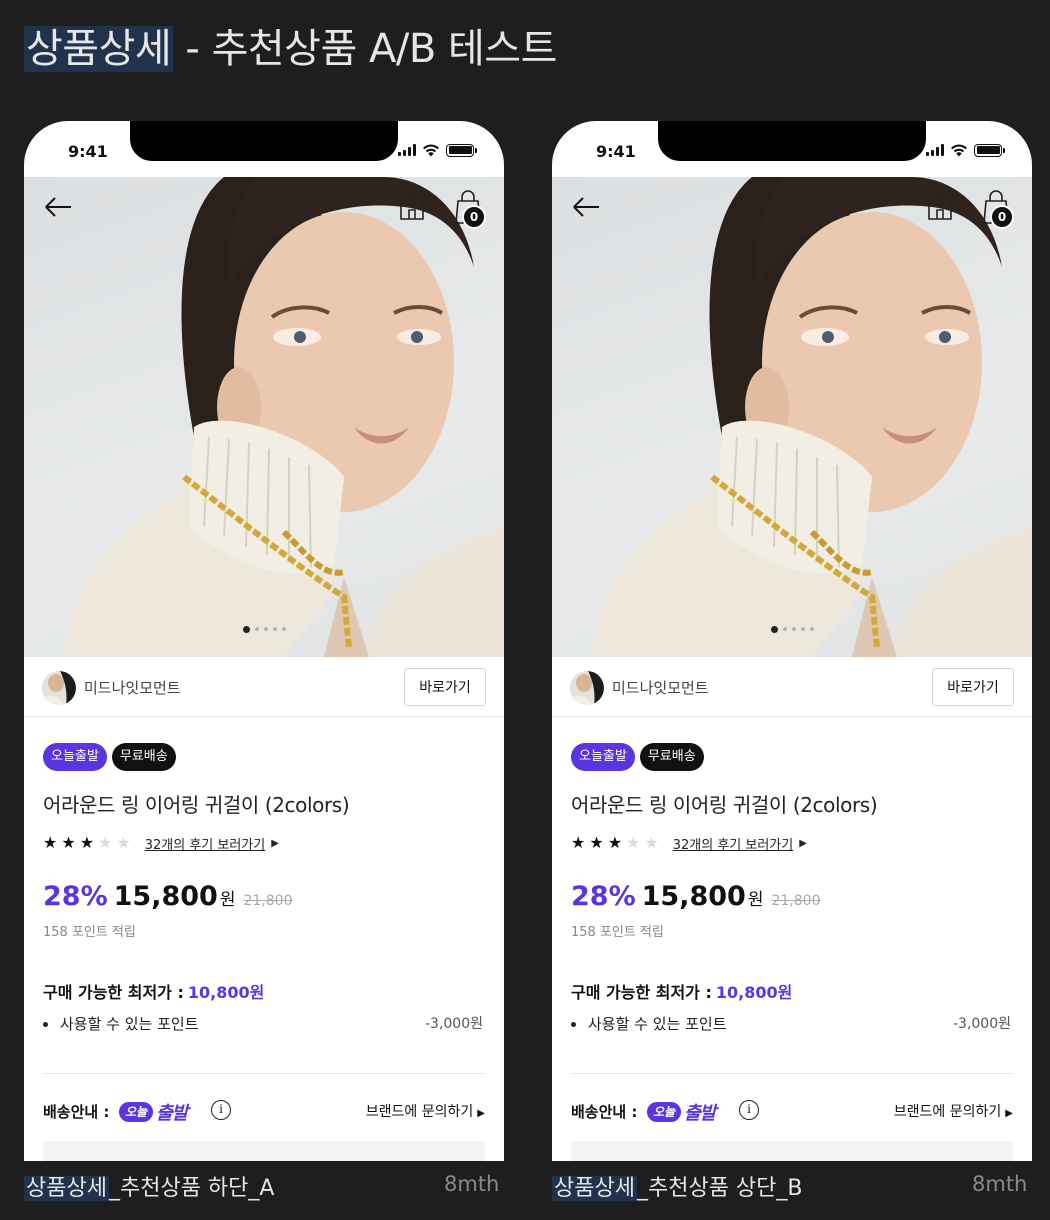  Describe the element at coordinates (719, 1188) in the screenshot. I see `caption-rest: _추천상품 상단_B` at that location.